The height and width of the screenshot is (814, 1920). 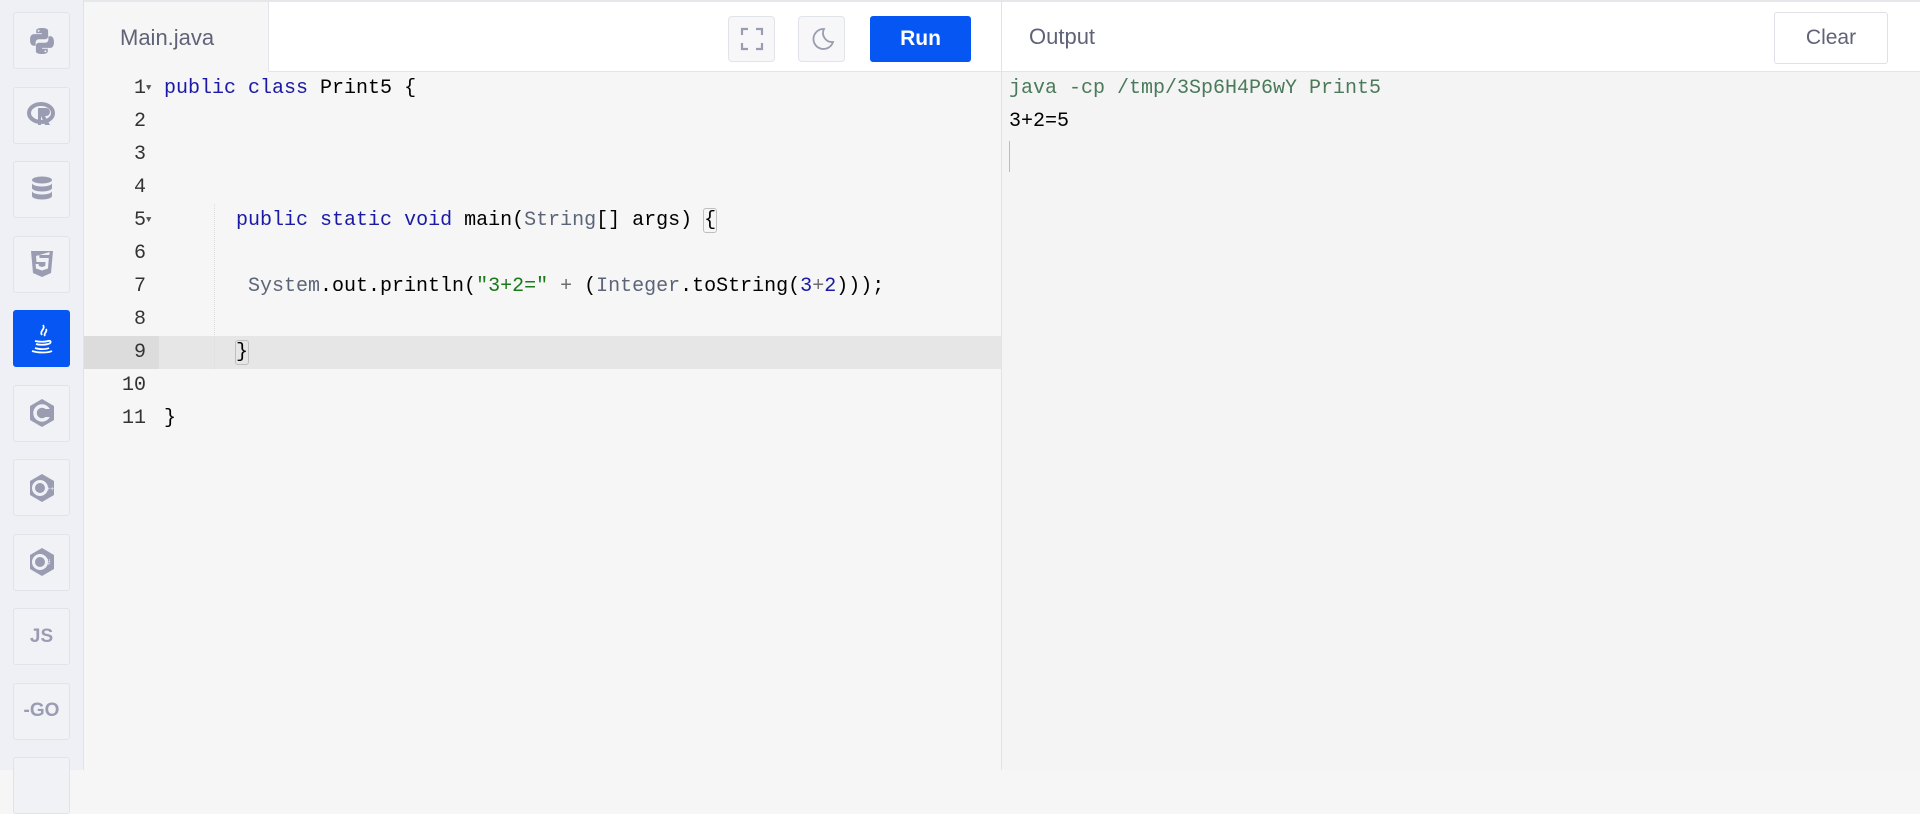 What do you see at coordinates (133, 418) in the screenshot?
I see `line-number: 11` at bounding box center [133, 418].